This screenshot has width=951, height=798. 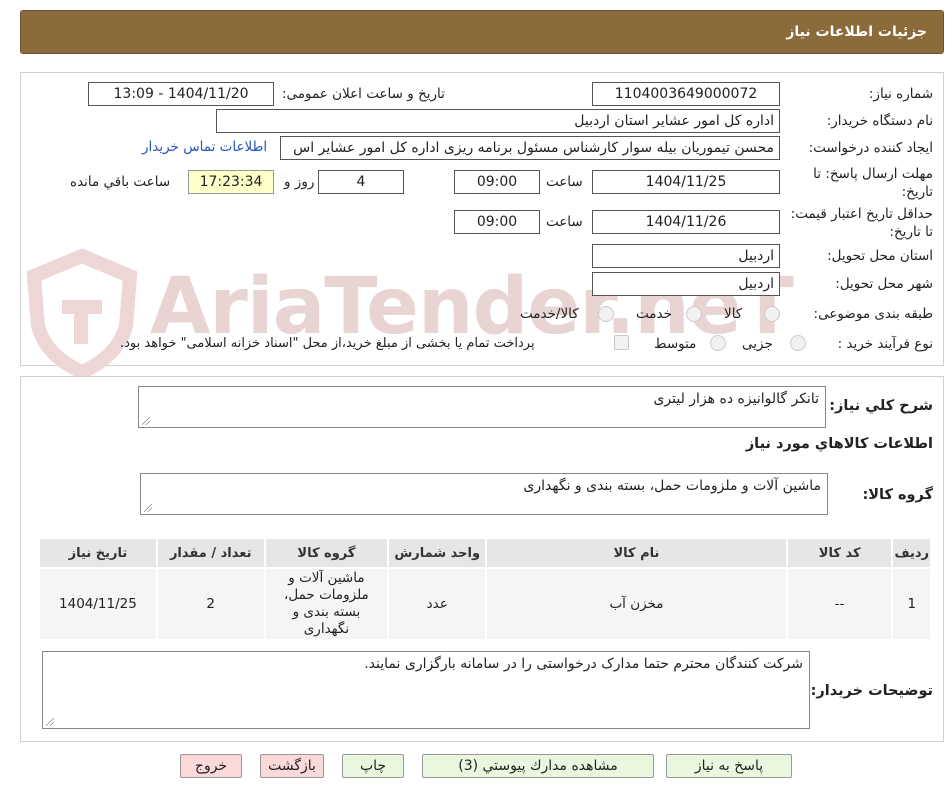 What do you see at coordinates (482, 32) in the screenshot?
I see `page-header: جزئیات اطلاعات نیاز` at bounding box center [482, 32].